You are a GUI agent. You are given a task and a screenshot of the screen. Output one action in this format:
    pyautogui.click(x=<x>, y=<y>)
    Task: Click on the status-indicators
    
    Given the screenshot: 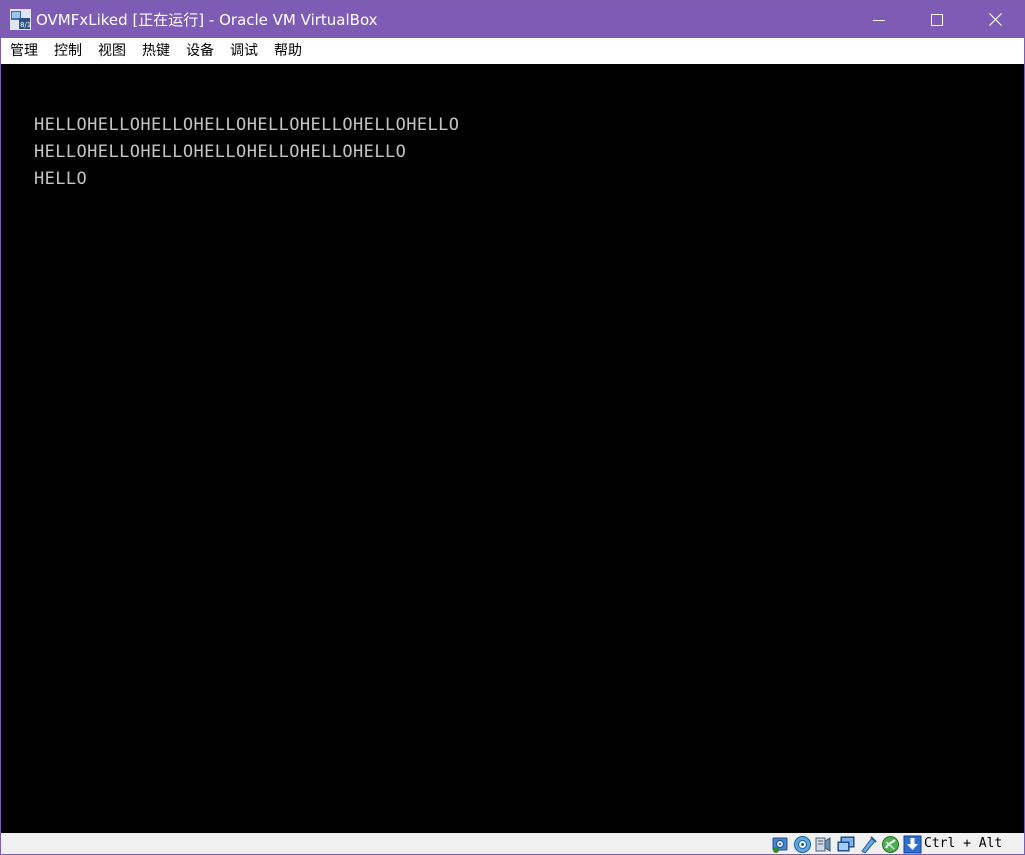 What is the action you would take?
    pyautogui.click(x=846, y=844)
    